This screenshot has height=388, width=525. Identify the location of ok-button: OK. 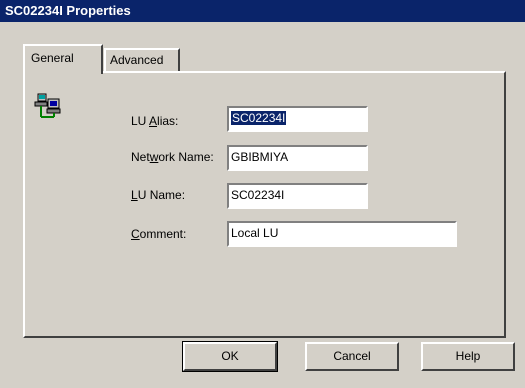
(230, 356).